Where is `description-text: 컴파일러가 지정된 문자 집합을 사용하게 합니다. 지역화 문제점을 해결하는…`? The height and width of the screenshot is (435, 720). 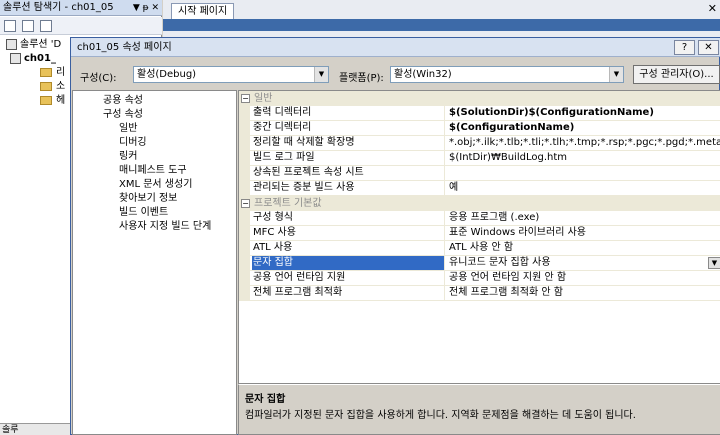 description-text: 컴파일러가 지정된 문자 집합을 사용하게 합니다. 지역화 문제점을 해결하는… is located at coordinates (440, 415).